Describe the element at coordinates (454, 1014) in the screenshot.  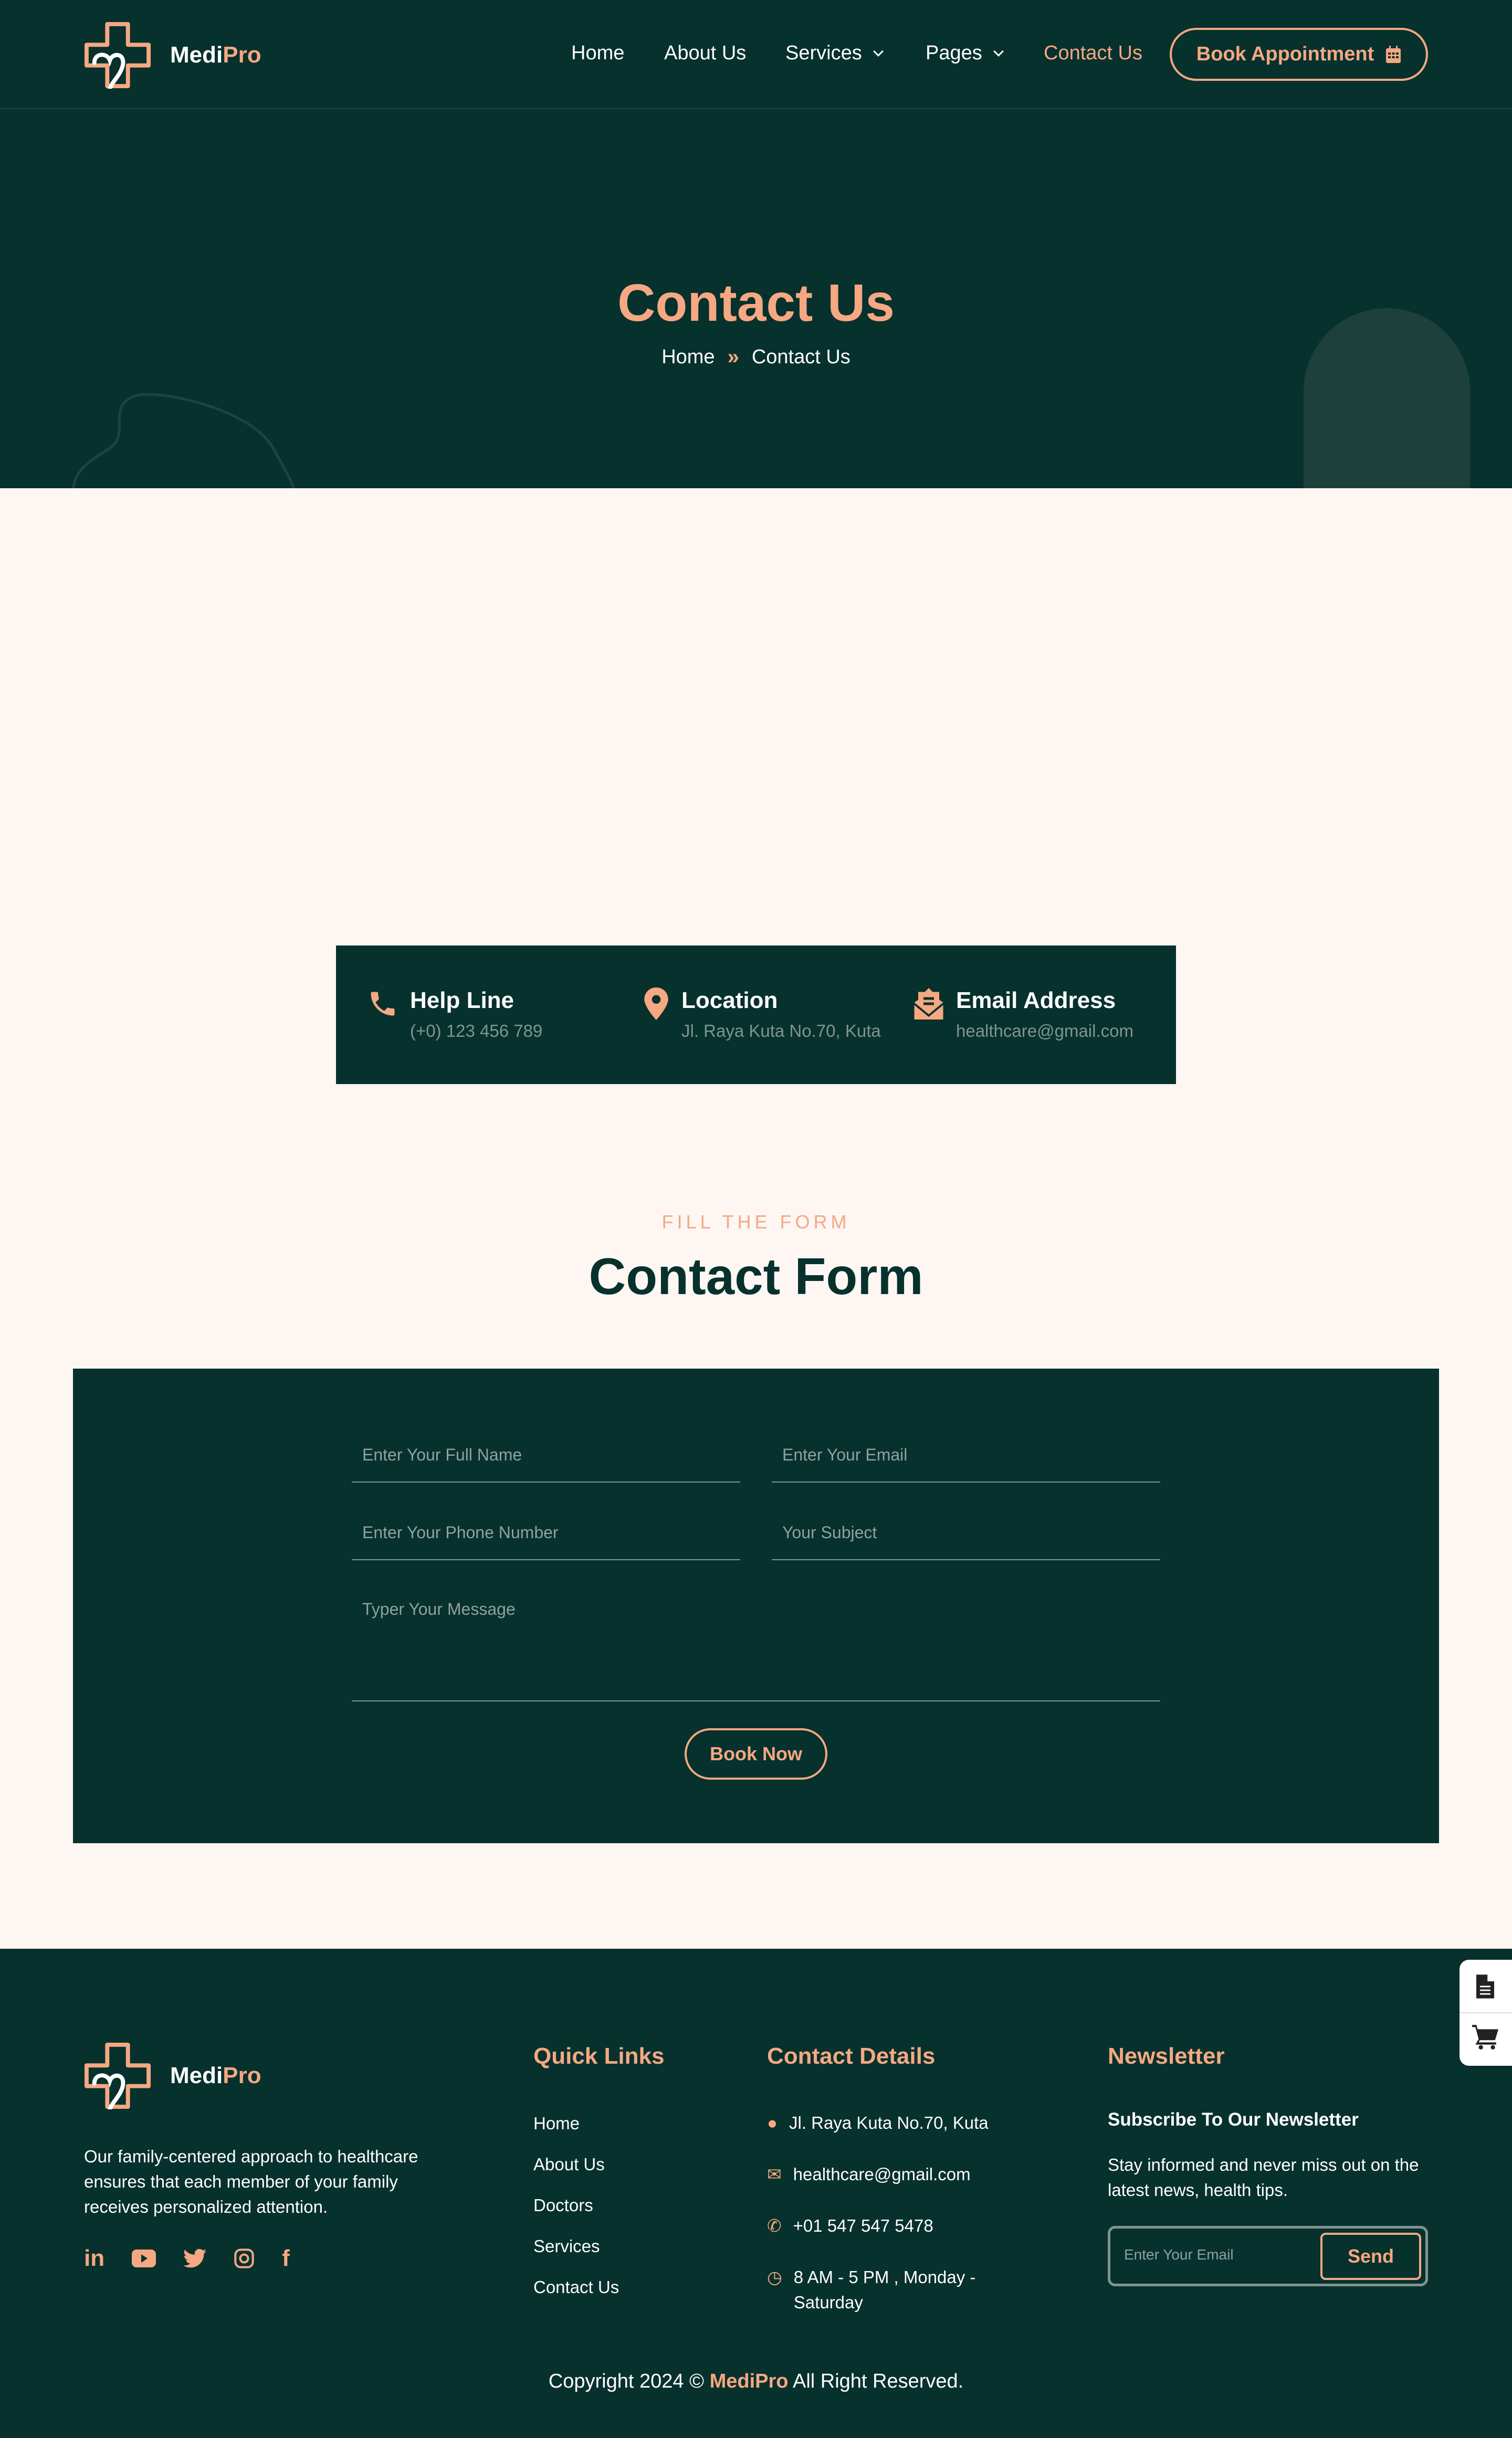
I see `info-helpline: Help Line (+0) 123 456 789` at that location.